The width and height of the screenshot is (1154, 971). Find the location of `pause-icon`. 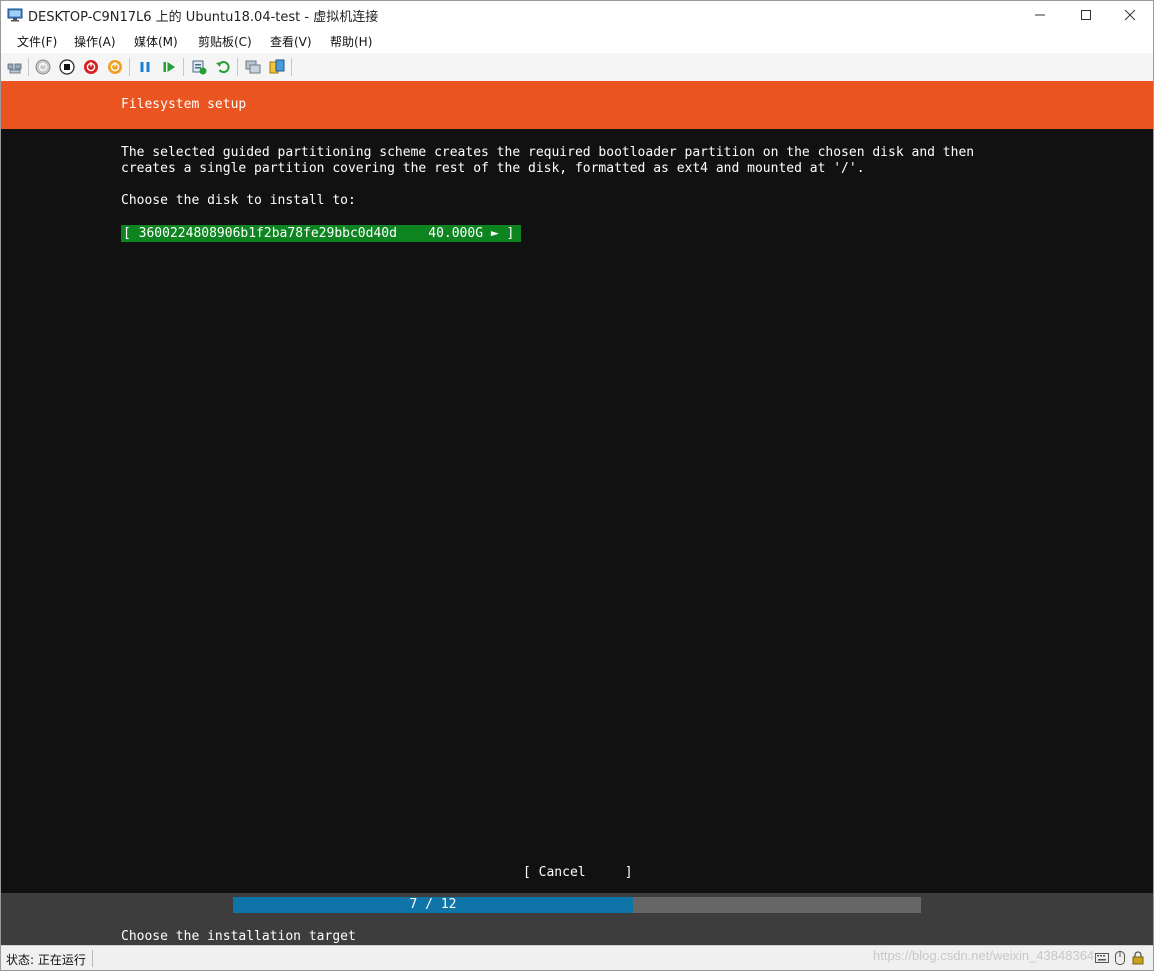

pause-icon is located at coordinates (144, 66).